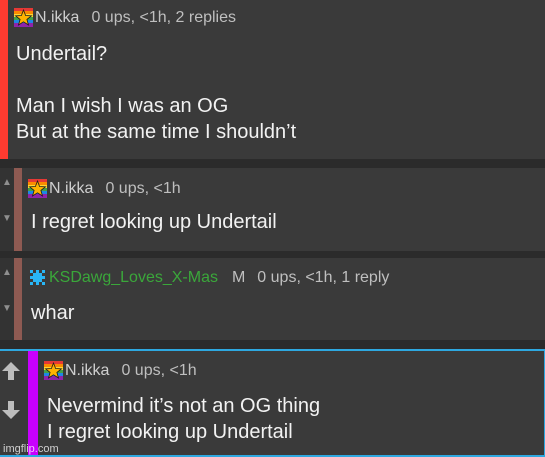  What do you see at coordinates (323, 277) in the screenshot?
I see `comment-meta: 0 ups, <1h, 1 reply` at bounding box center [323, 277].